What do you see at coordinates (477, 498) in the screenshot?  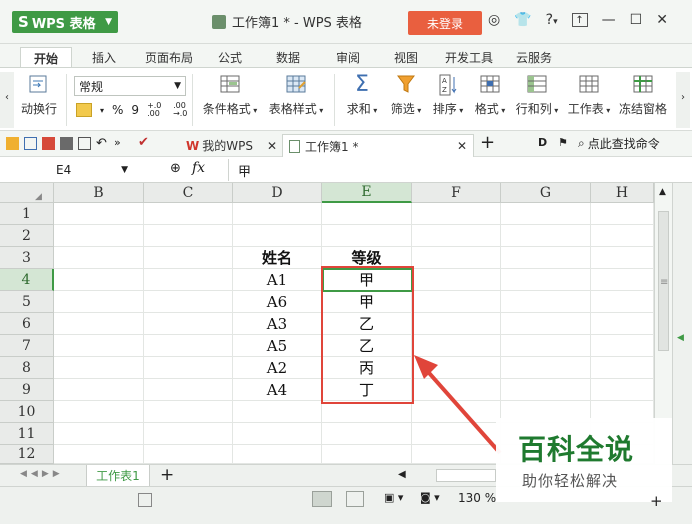 I see `zoom-level: 130 %` at bounding box center [477, 498].